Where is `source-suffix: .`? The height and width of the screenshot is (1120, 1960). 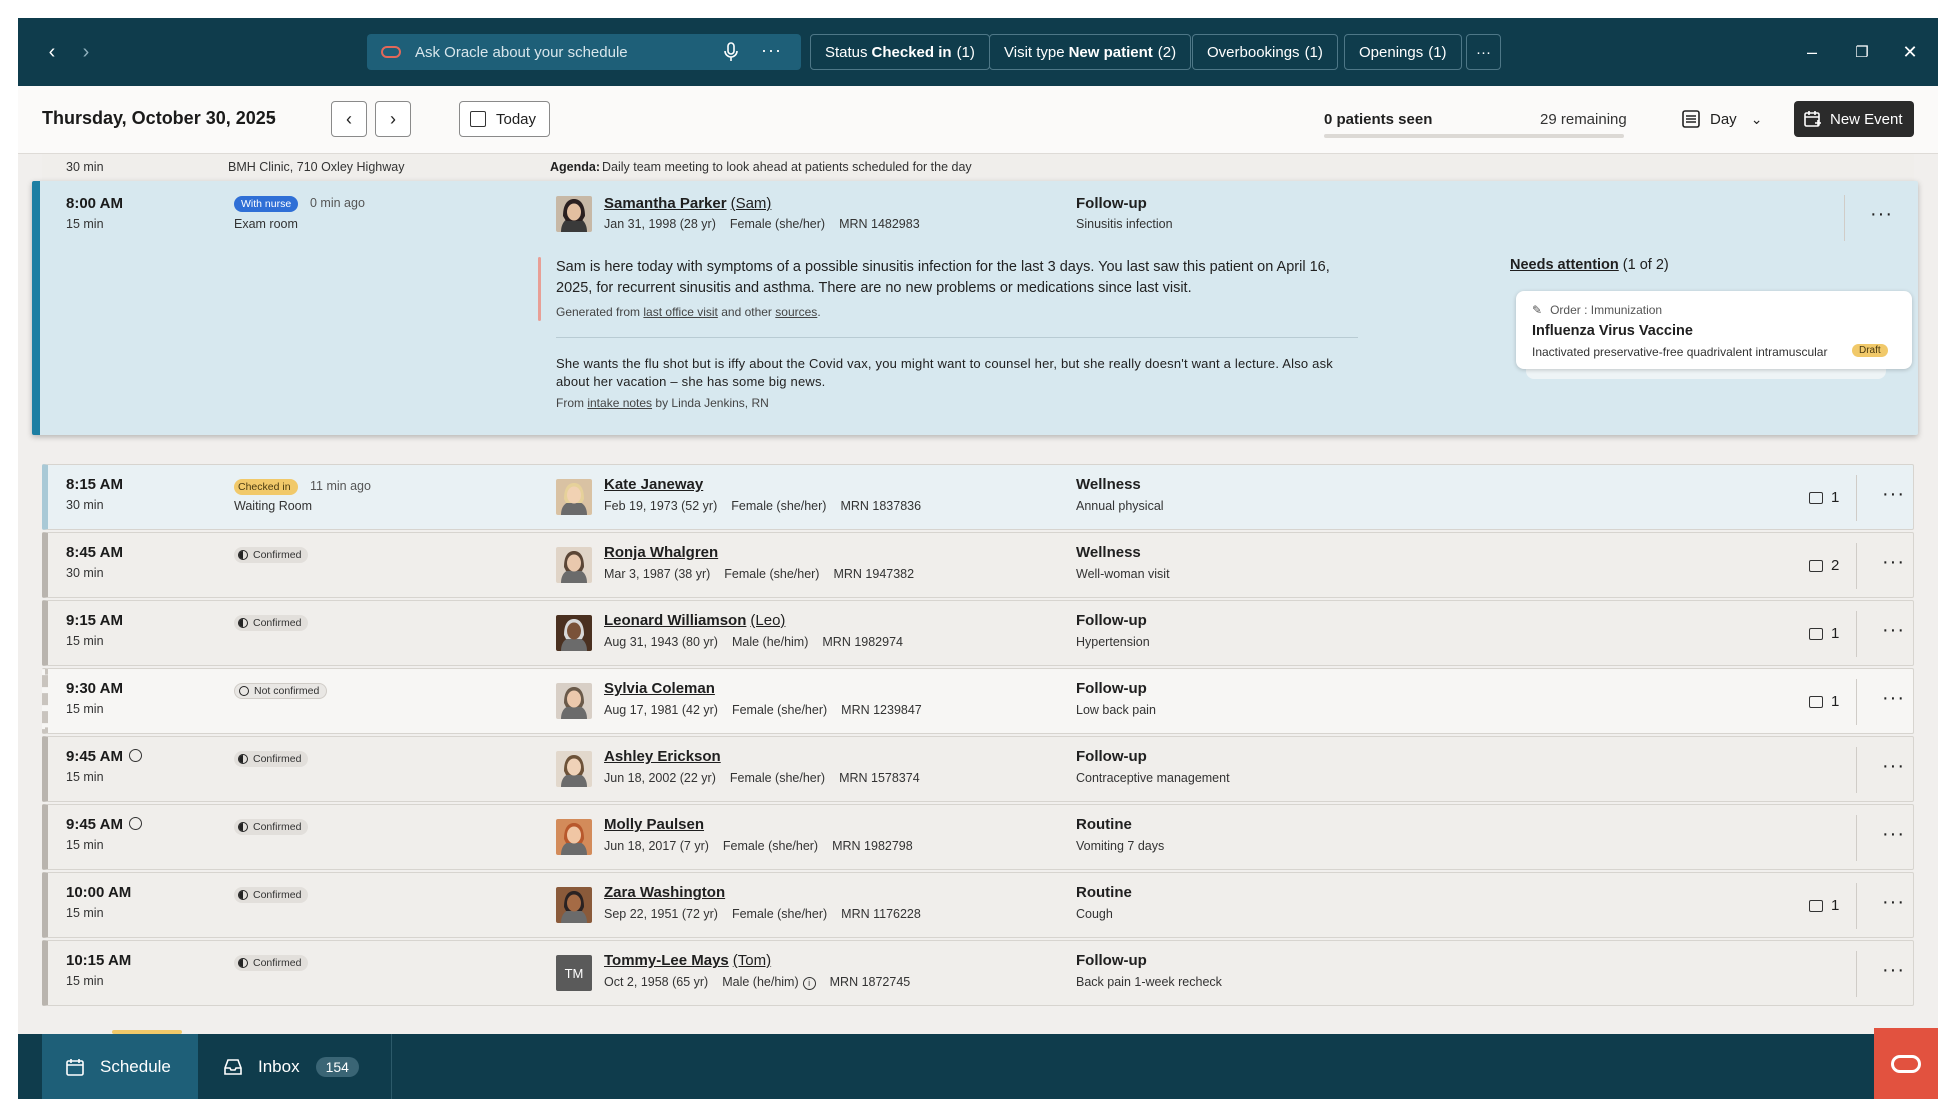 source-suffix: . is located at coordinates (819, 312).